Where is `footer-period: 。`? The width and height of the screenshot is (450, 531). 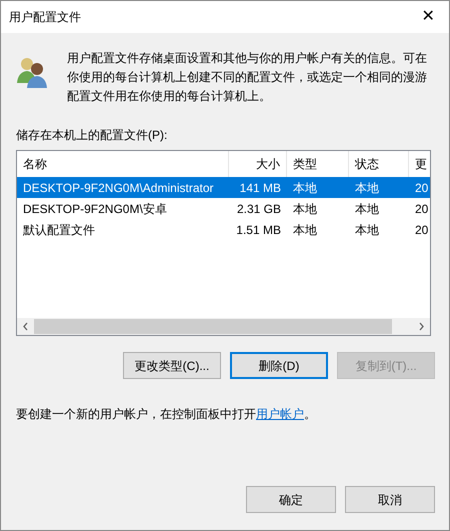 footer-period: 。 is located at coordinates (310, 414).